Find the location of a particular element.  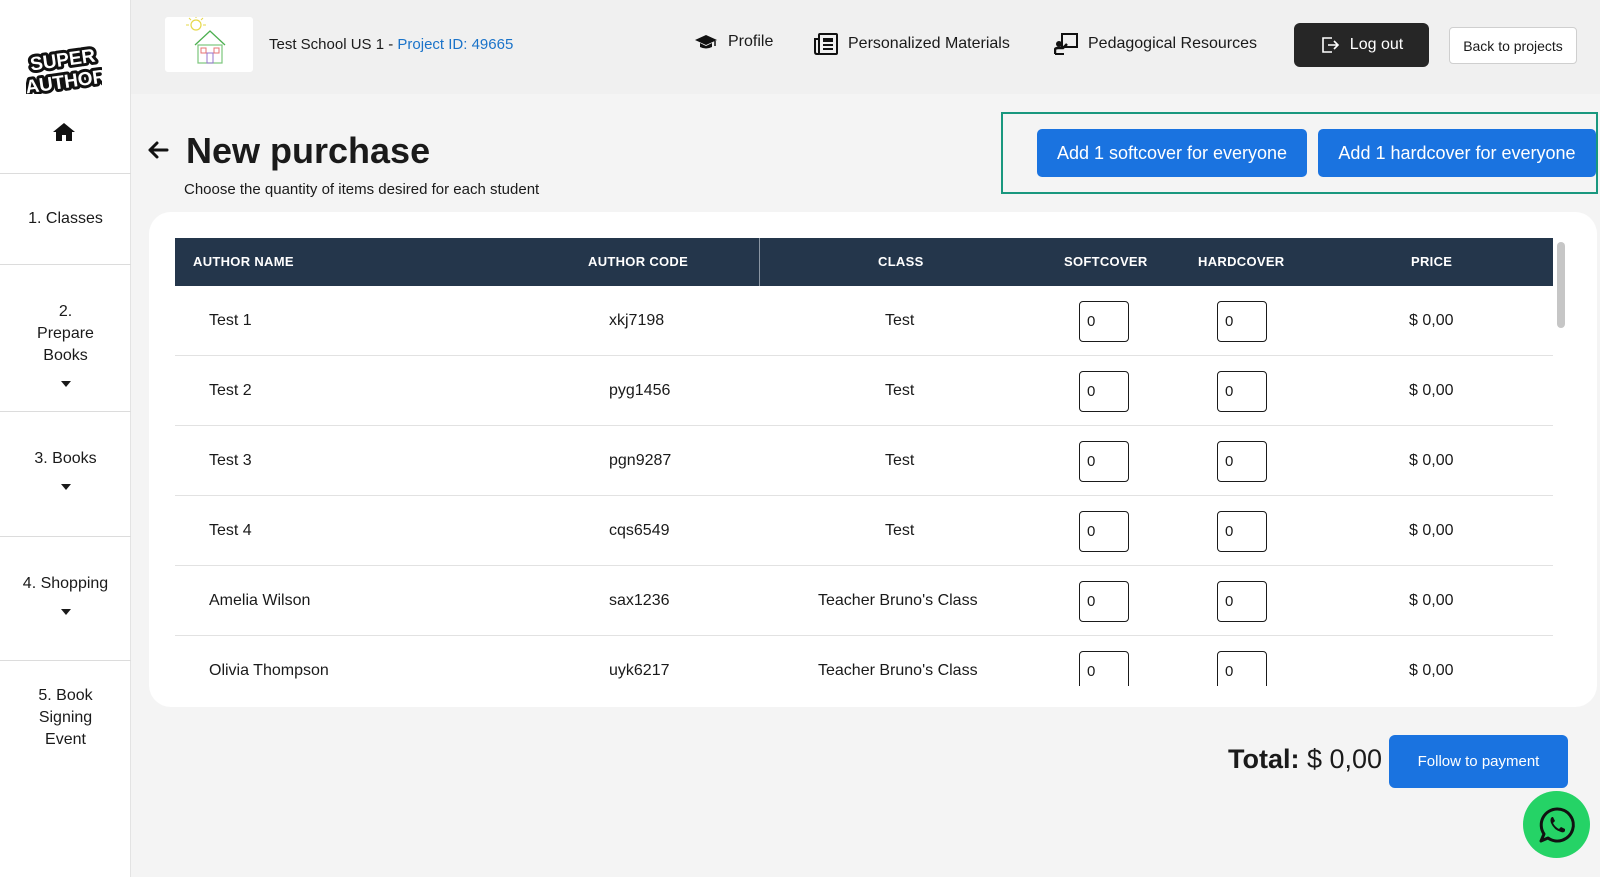

nav-personalized-materials: Personalized Materials is located at coordinates (912, 44).